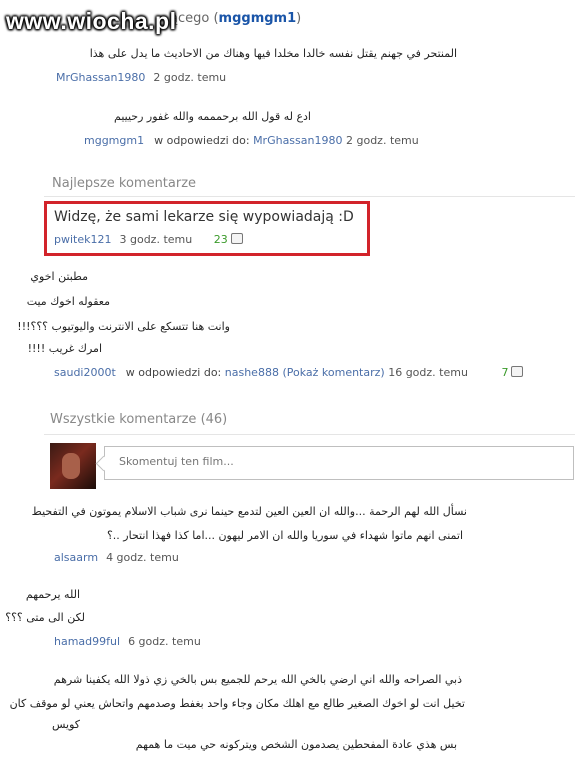 This screenshot has height=759, width=575. I want to click on header-user-link: mggmgm1, so click(258, 18).